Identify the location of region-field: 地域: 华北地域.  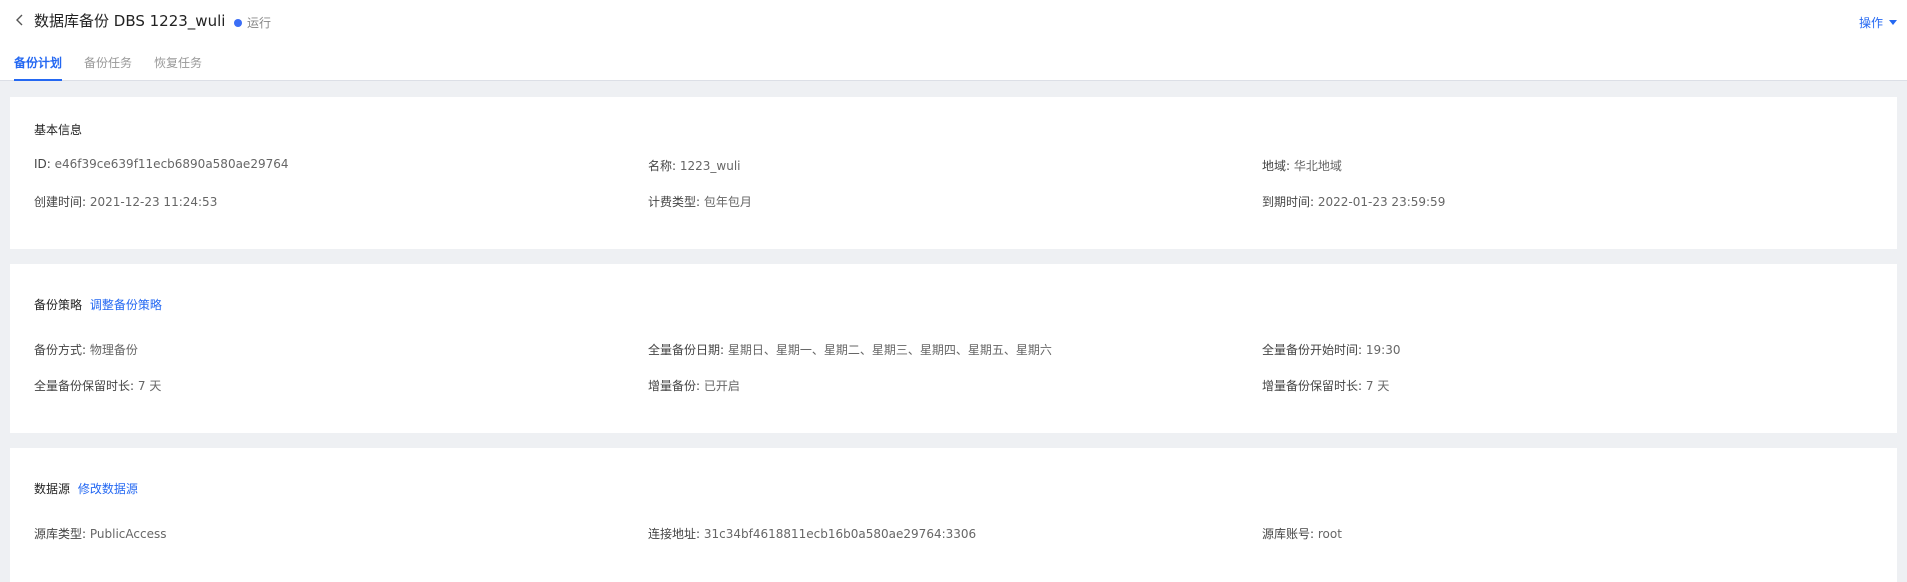
(1302, 165).